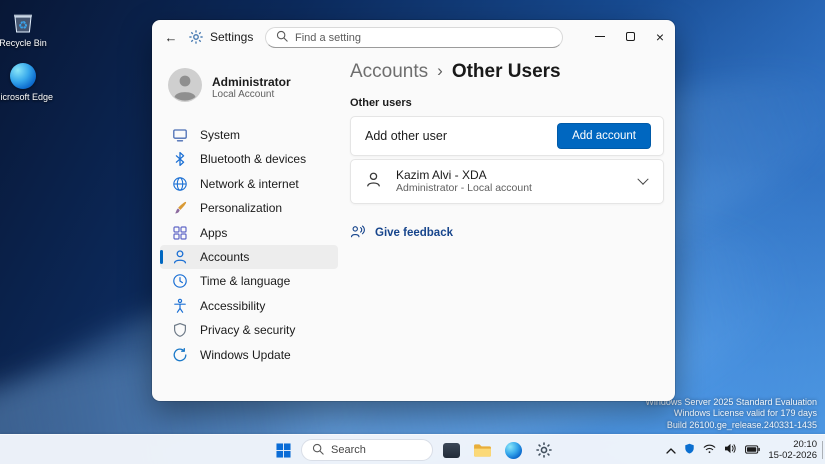 The image size is (825, 464). I want to click on hidden-icons-chevron, so click(671, 450).